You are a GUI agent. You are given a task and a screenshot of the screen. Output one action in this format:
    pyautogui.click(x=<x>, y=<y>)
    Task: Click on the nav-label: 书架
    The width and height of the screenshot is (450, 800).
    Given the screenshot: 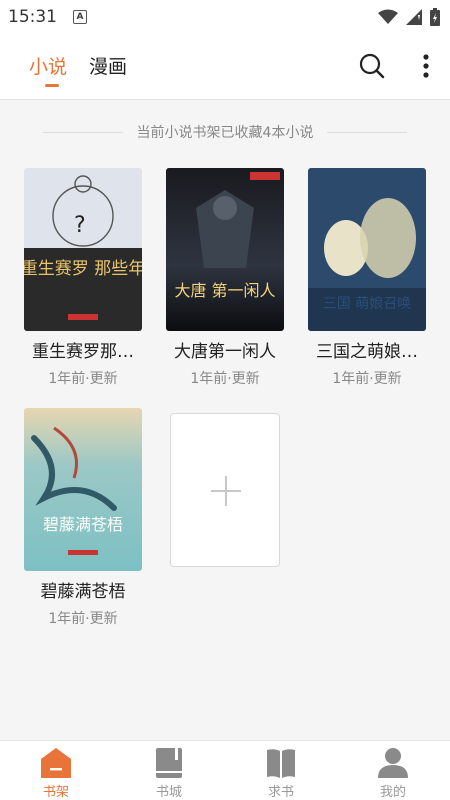 What is the action you would take?
    pyautogui.click(x=55, y=792)
    